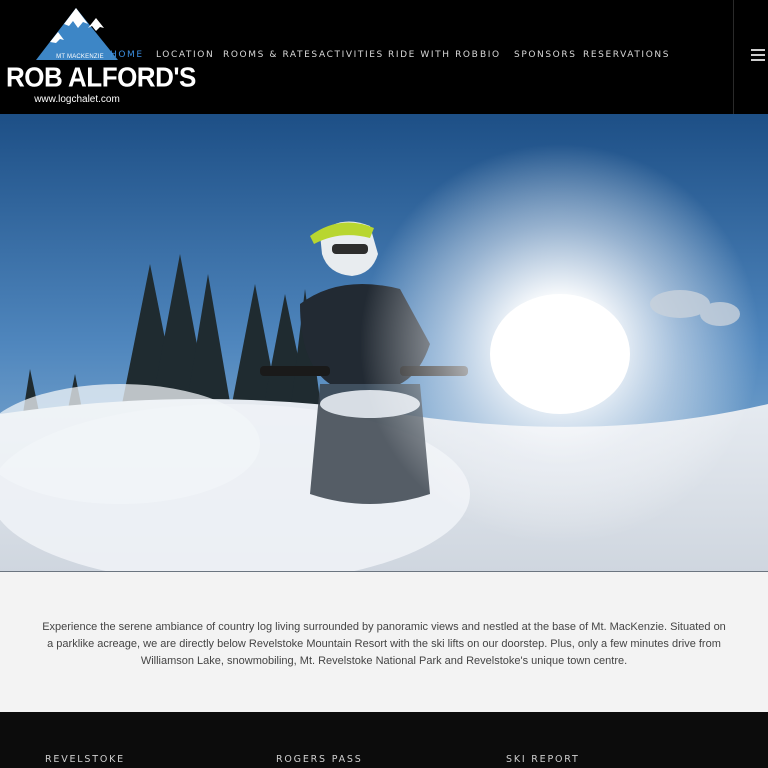 The image size is (768, 768). Describe the element at coordinates (185, 55) in the screenshot. I see `nav-item-location: LOCATION` at that location.